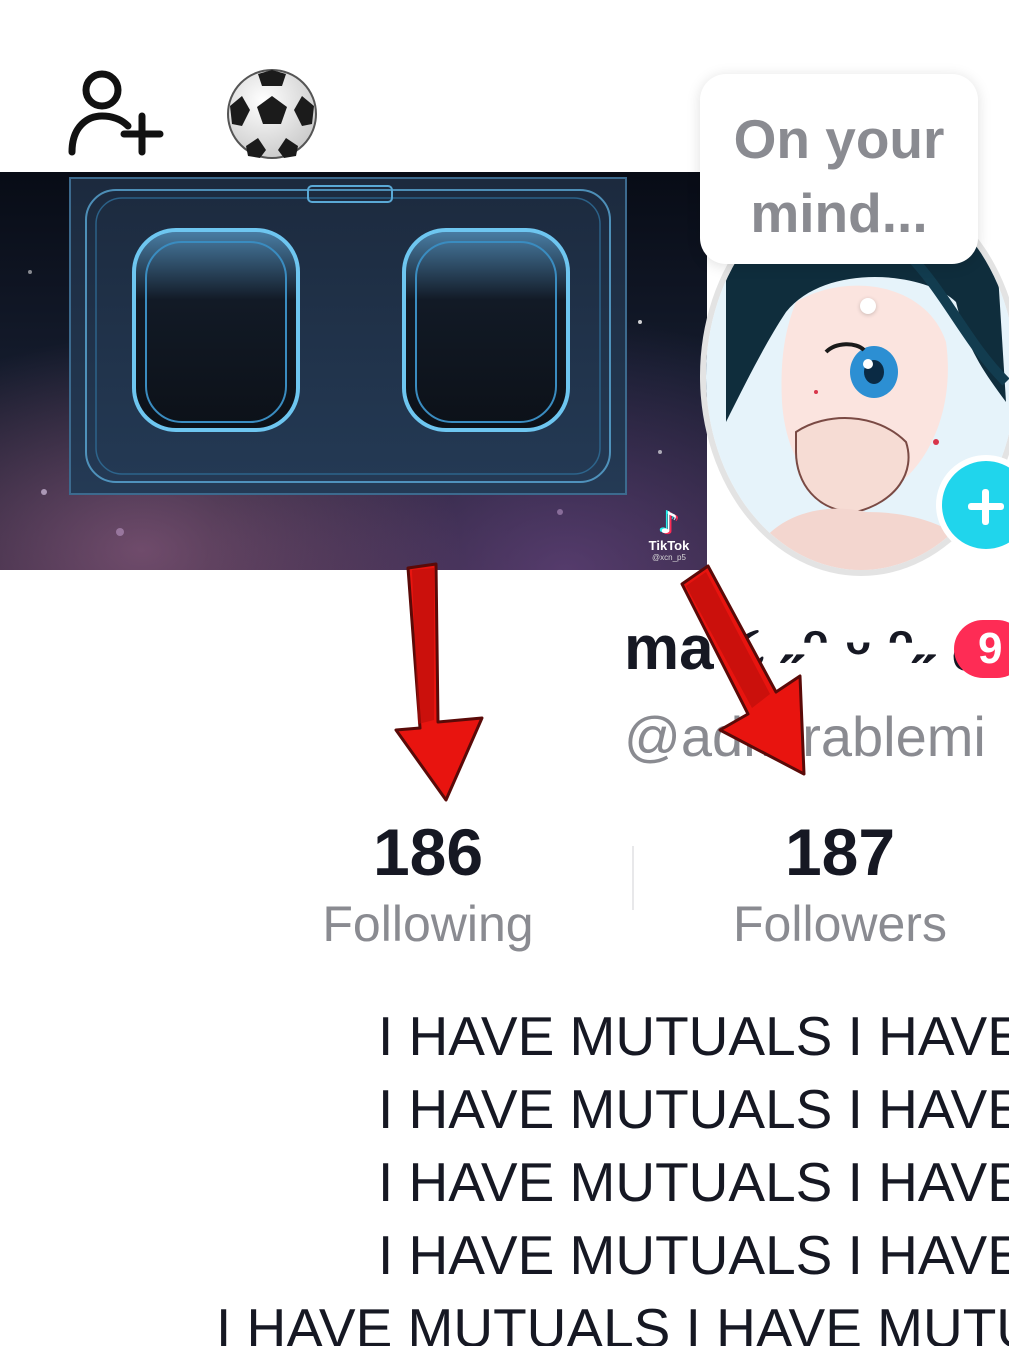 Image resolution: width=1009 pixels, height=1346 pixels. Describe the element at coordinates (612, 1321) in the screenshot. I see `bio-line: I HAVE MUTUALS I HAVE MUTU` at that location.